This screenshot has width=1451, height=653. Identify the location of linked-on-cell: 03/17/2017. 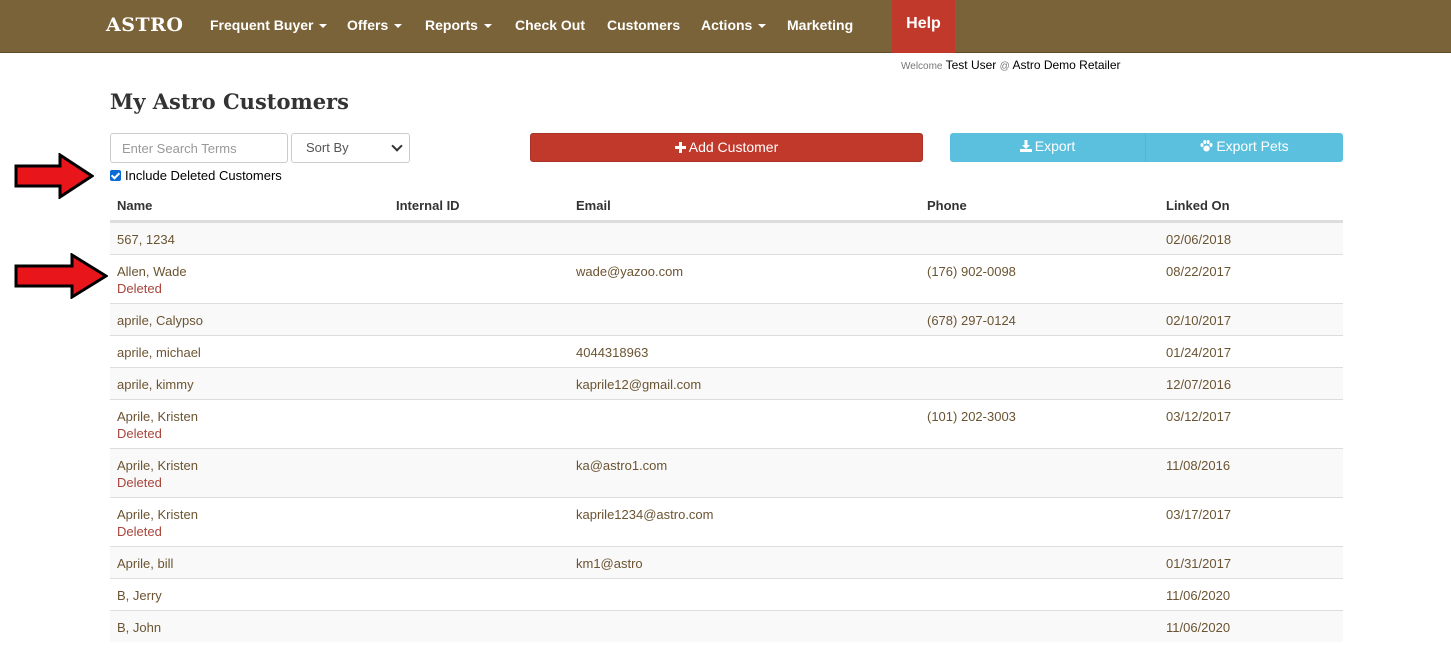
(1198, 514).